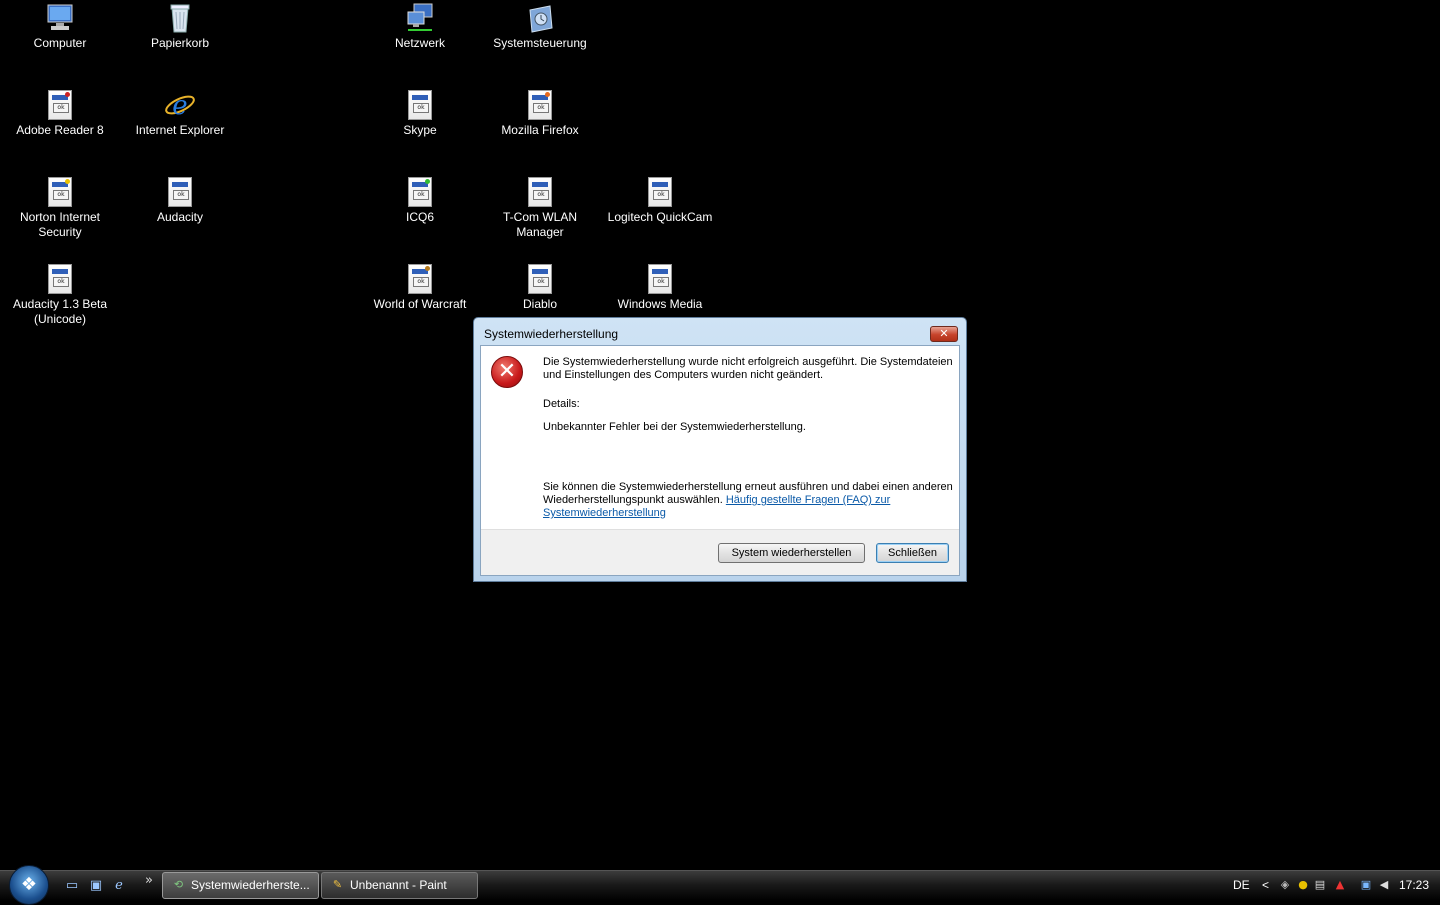 This screenshot has width=1440, height=905. What do you see at coordinates (540, 18) in the screenshot?
I see `control-panel-icon` at bounding box center [540, 18].